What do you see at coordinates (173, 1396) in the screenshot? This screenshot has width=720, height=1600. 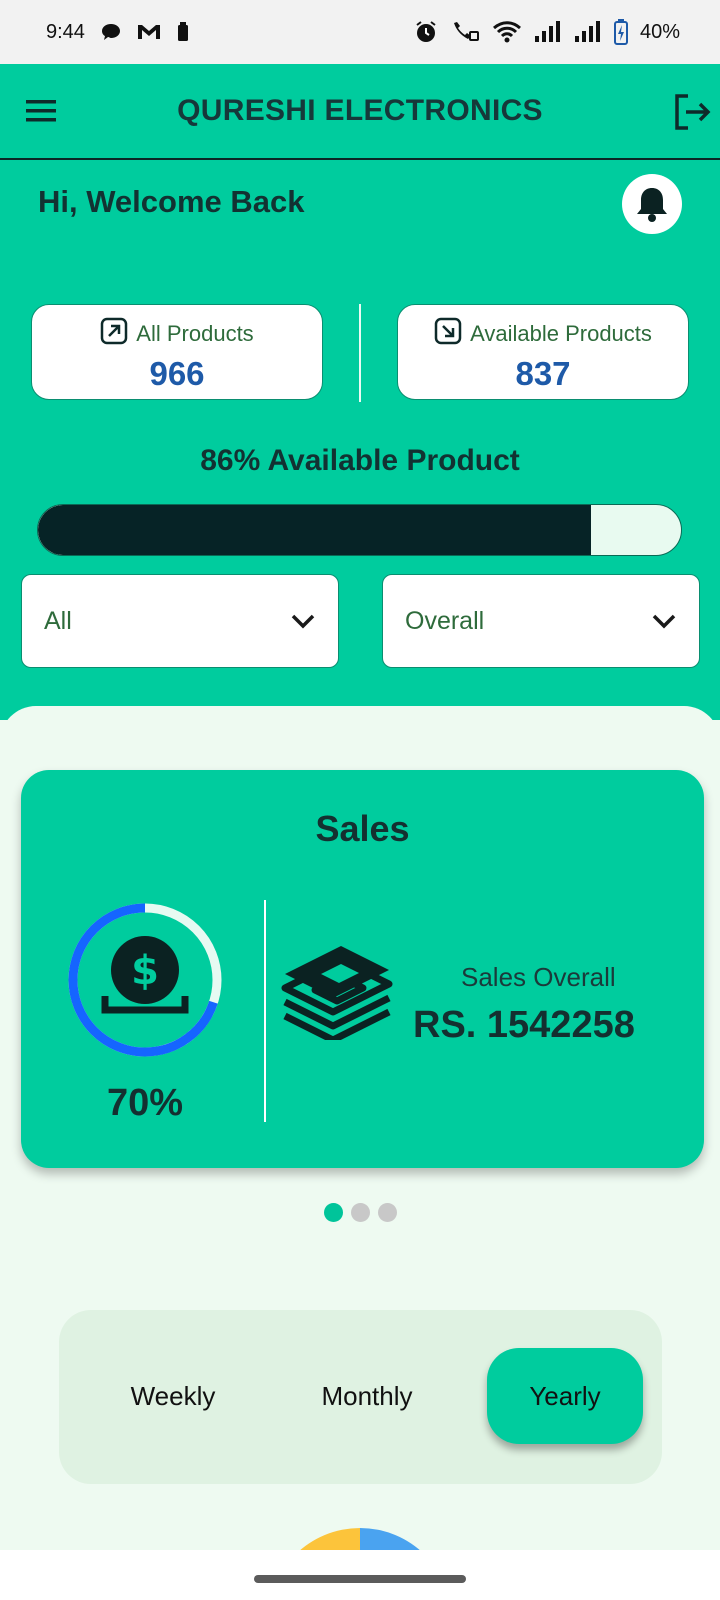 I see `tab-weekly: Weekly` at bounding box center [173, 1396].